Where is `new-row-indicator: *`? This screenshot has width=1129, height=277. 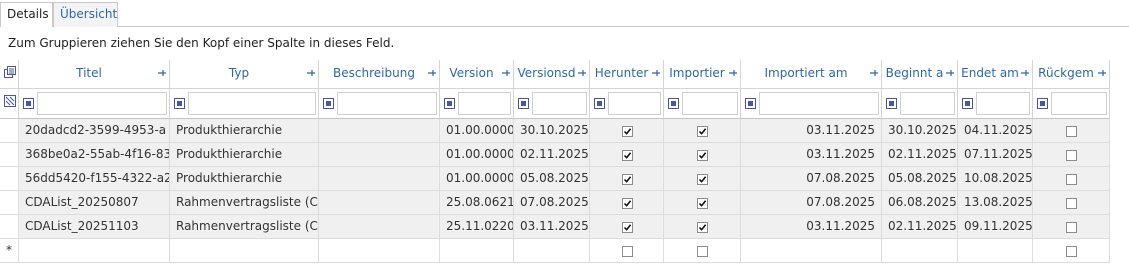 new-row-indicator: * is located at coordinates (9, 251).